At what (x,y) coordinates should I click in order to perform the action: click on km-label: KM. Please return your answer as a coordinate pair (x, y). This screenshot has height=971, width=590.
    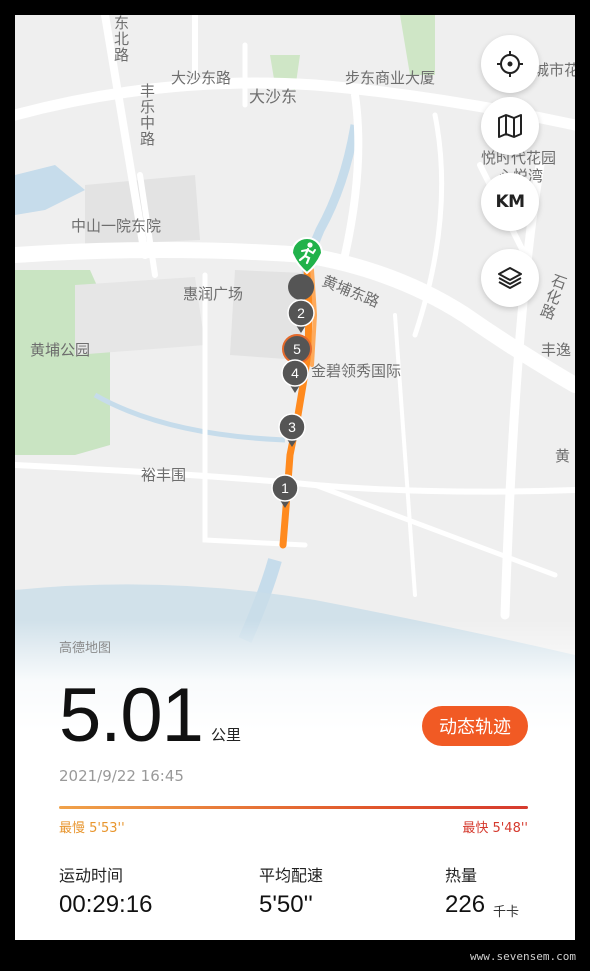
    Looking at the image, I should click on (510, 202).